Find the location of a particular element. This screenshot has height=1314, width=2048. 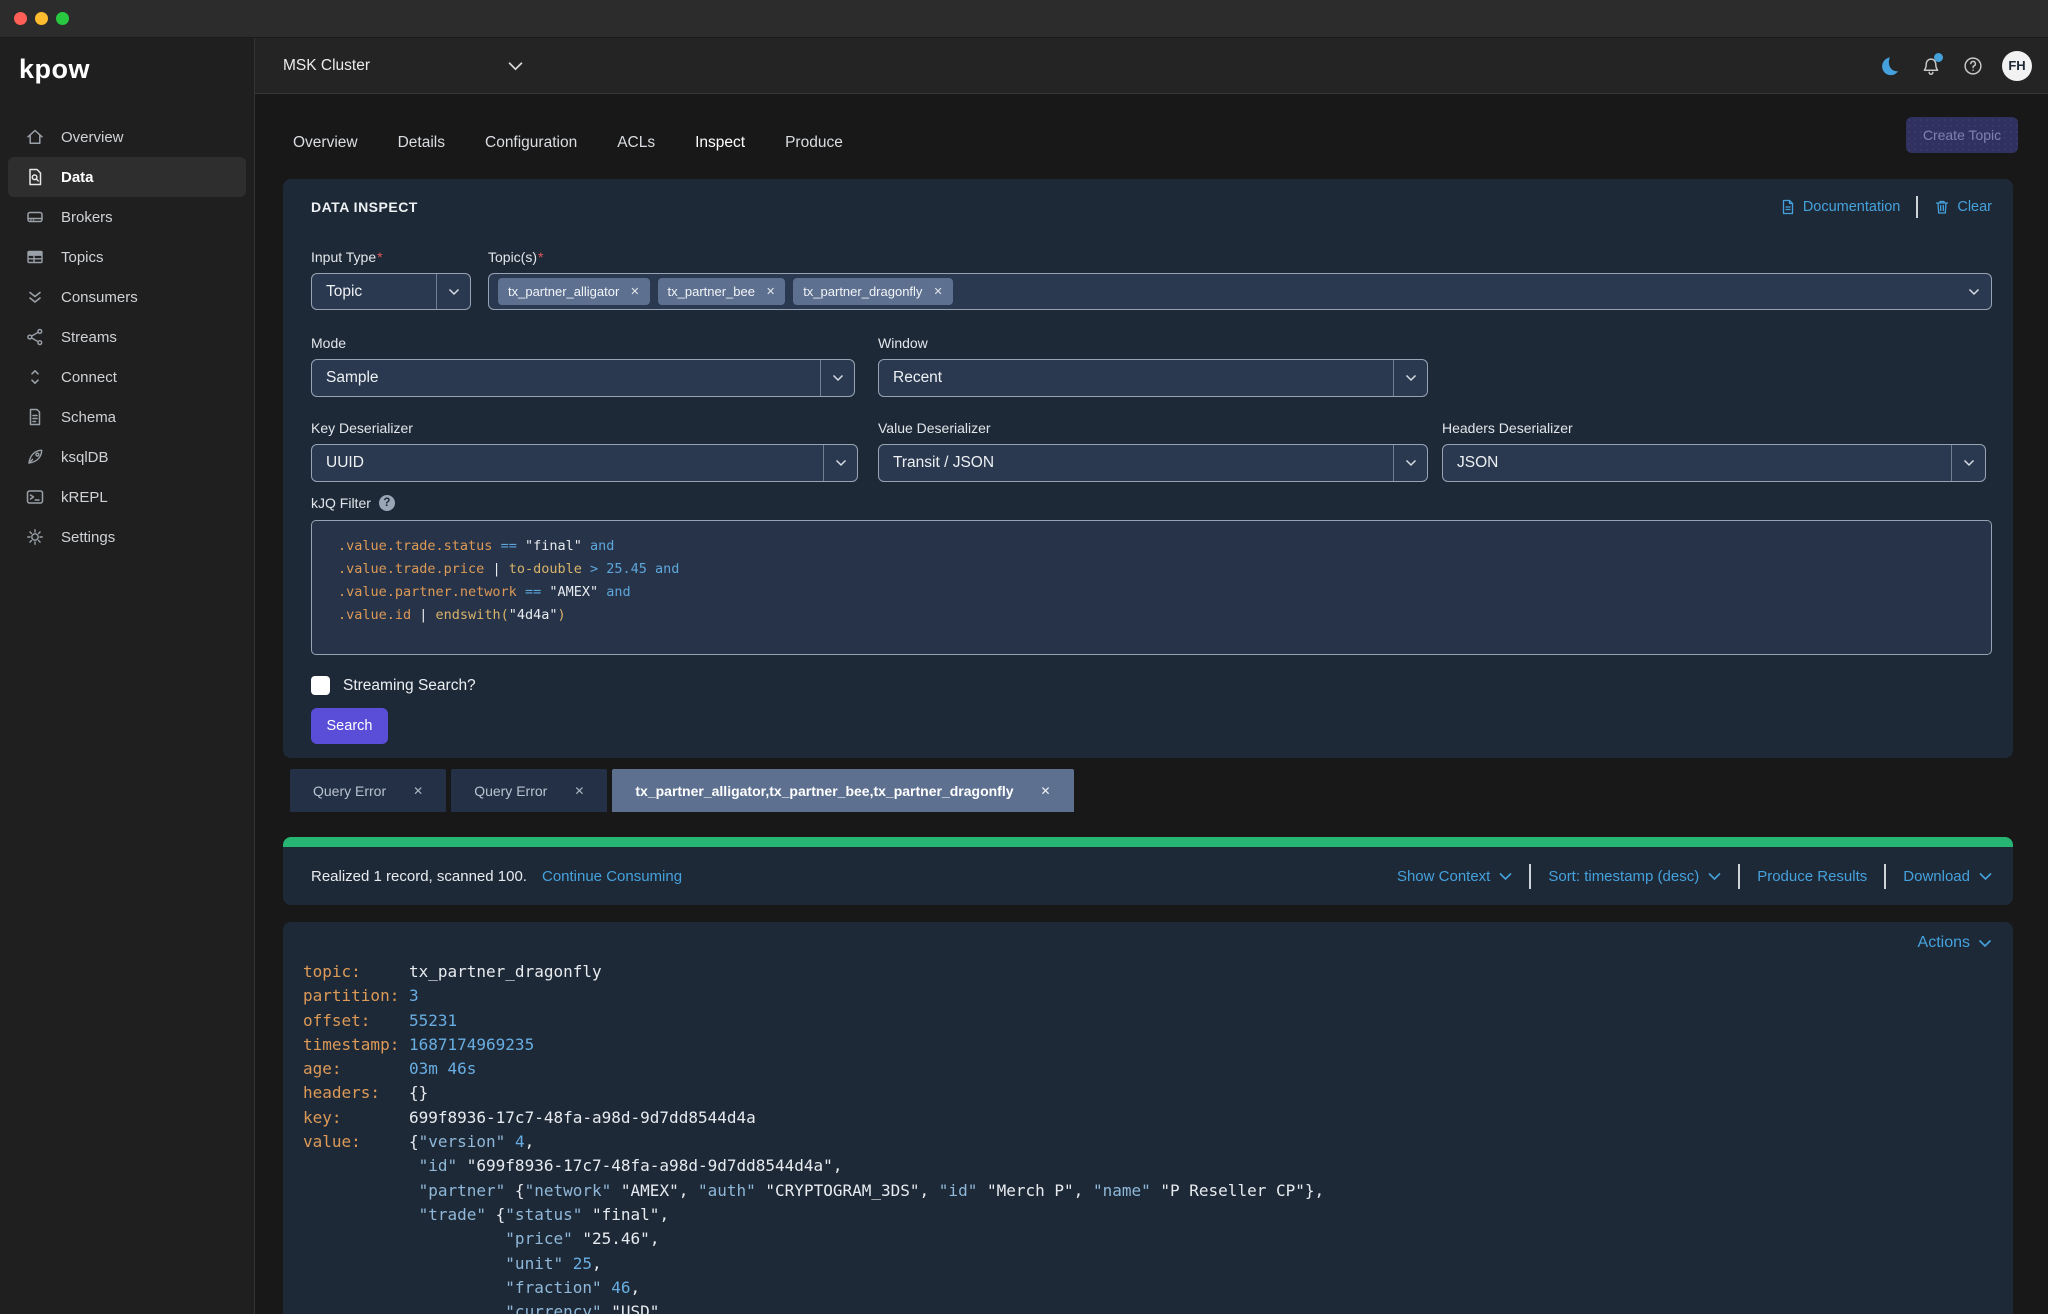

dark-mode-toggle is located at coordinates (1889, 66).